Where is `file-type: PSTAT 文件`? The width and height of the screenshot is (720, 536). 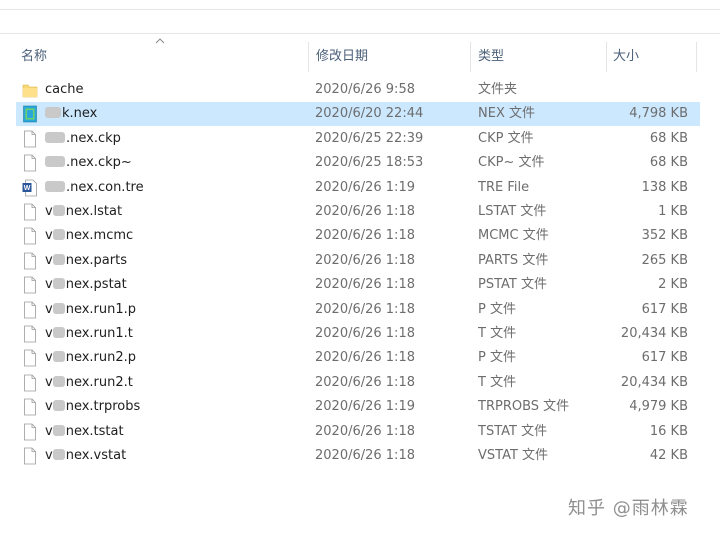 file-type: PSTAT 文件 is located at coordinates (512, 285).